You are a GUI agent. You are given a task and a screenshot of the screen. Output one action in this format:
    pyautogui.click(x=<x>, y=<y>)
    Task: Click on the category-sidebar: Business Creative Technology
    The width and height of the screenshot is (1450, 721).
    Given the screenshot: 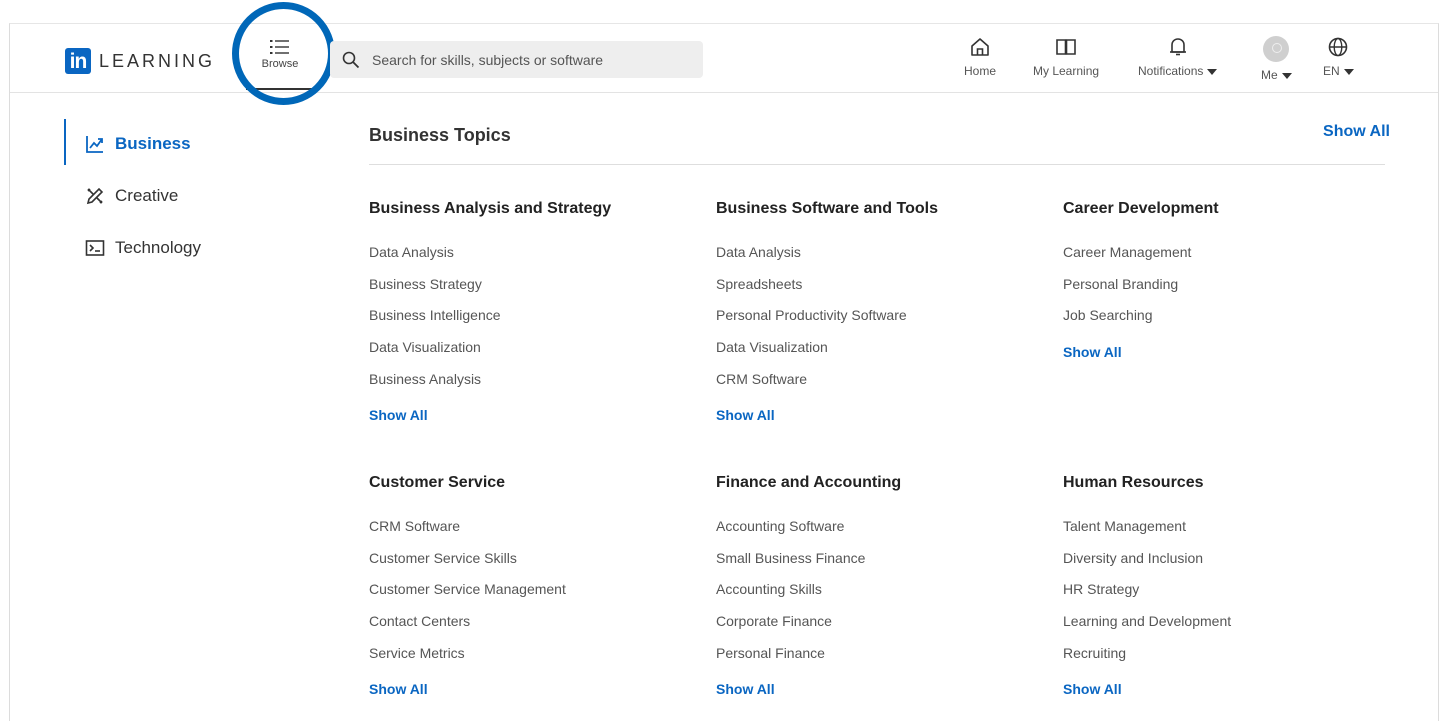 What is the action you would take?
    pyautogui.click(x=132, y=196)
    